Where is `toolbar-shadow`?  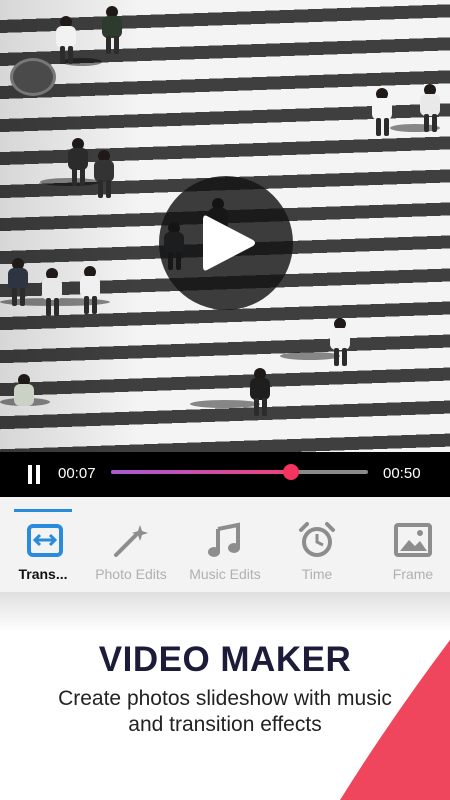 toolbar-shadow is located at coordinates (225, 612).